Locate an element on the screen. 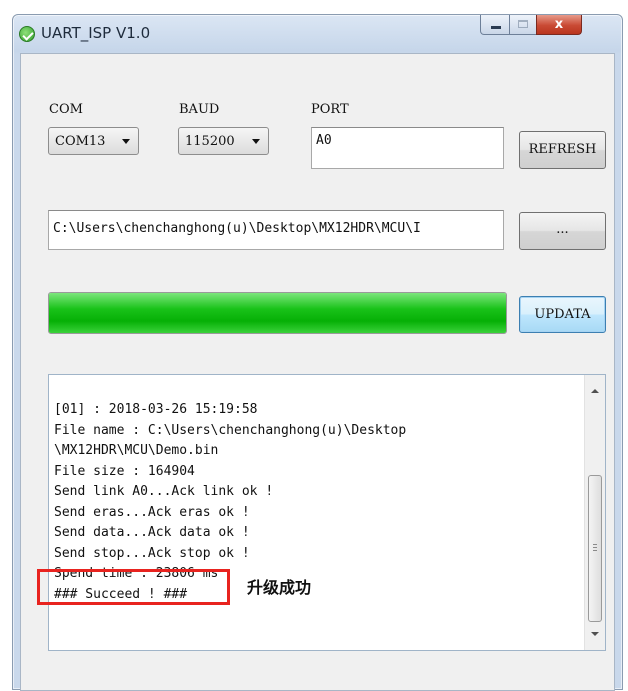 The width and height of the screenshot is (628, 691). refresh-button: REFRESH is located at coordinates (562, 150).